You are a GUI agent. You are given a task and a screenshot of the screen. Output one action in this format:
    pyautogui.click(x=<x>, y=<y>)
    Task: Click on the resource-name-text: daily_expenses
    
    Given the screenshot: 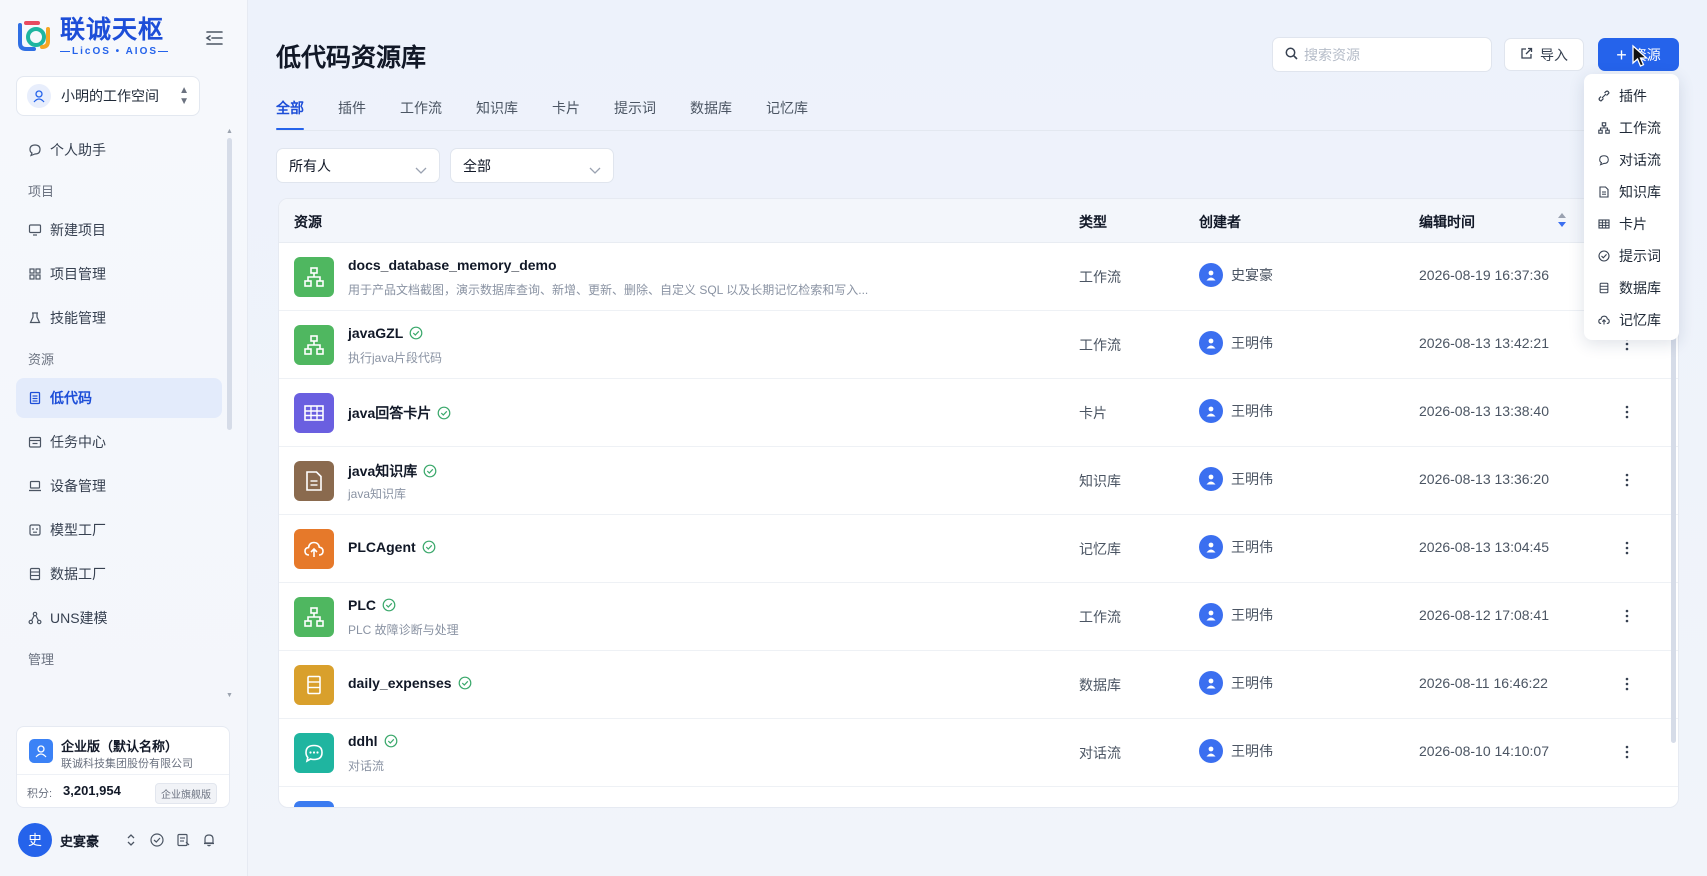 What is the action you would take?
    pyautogui.click(x=400, y=683)
    